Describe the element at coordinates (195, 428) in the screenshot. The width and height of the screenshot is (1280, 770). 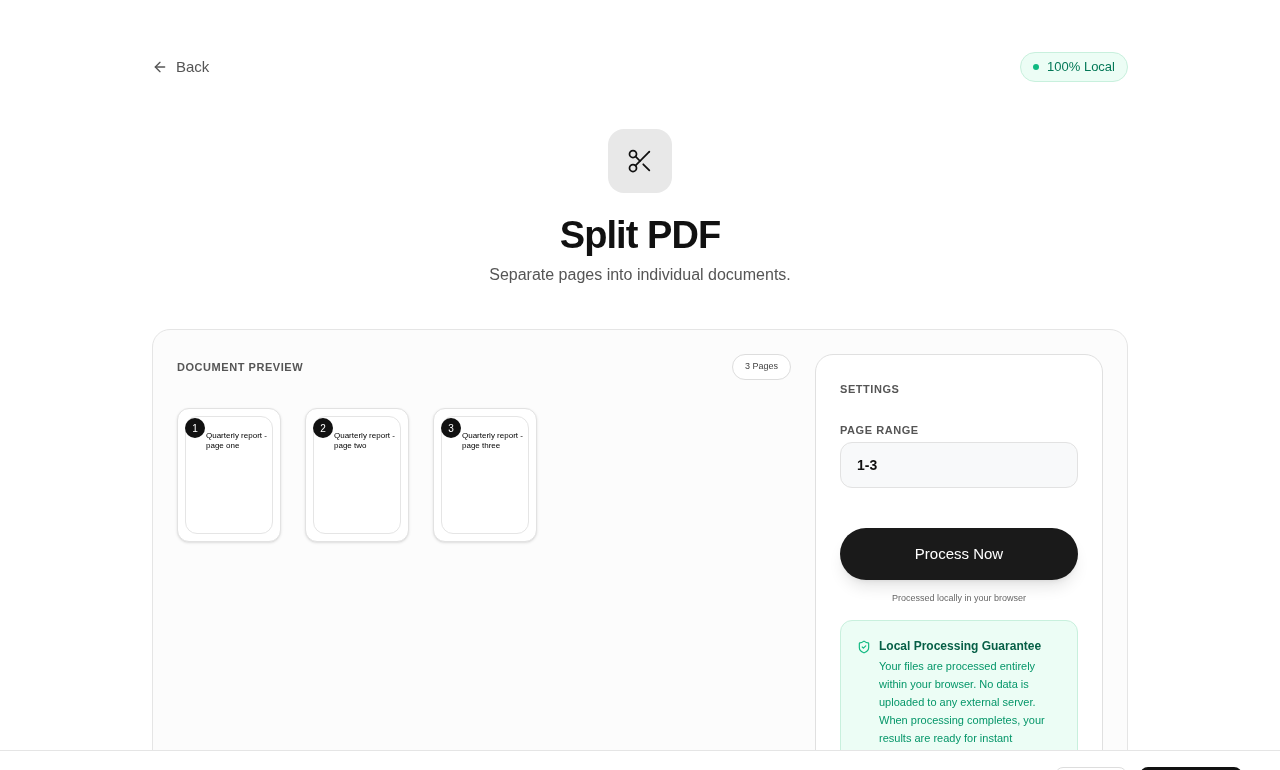
I see `page-number-badge: 1` at that location.